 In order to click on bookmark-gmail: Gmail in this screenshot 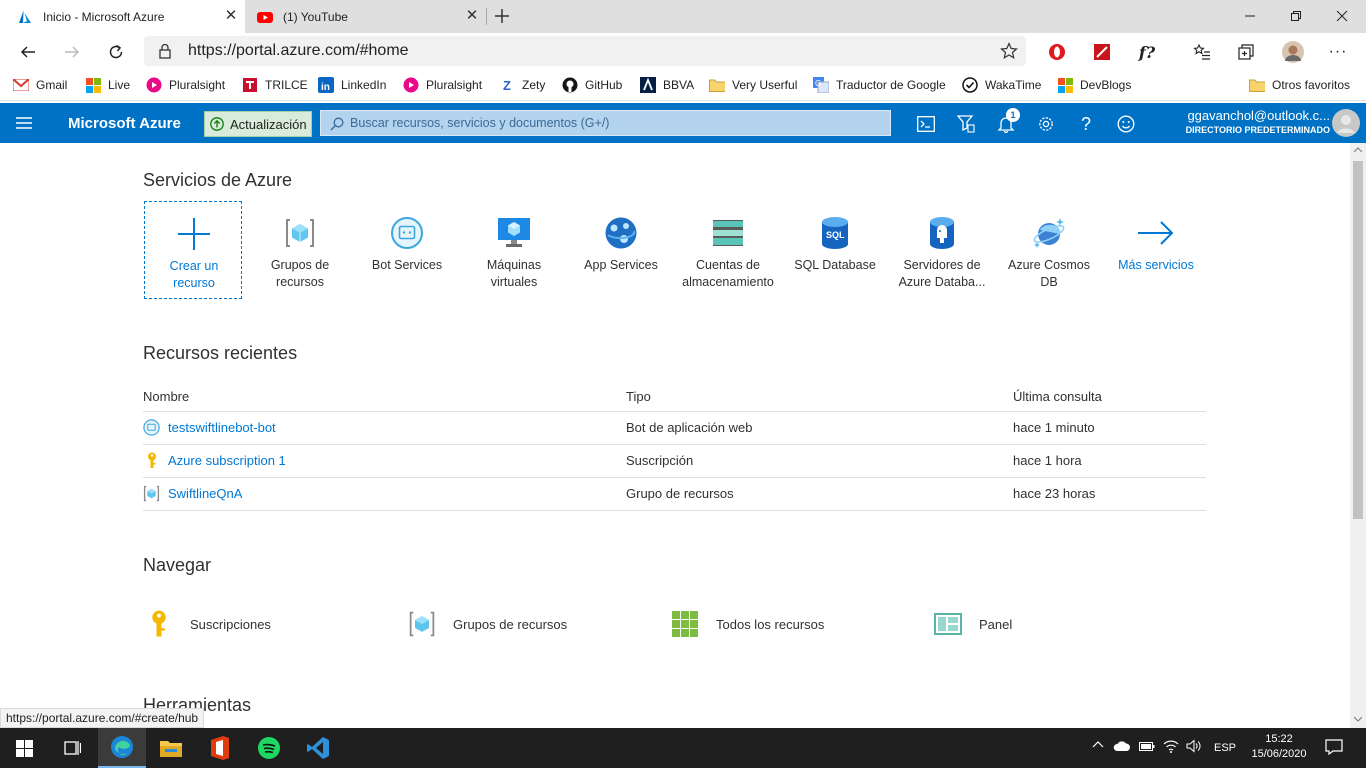, I will do `click(40, 85)`.